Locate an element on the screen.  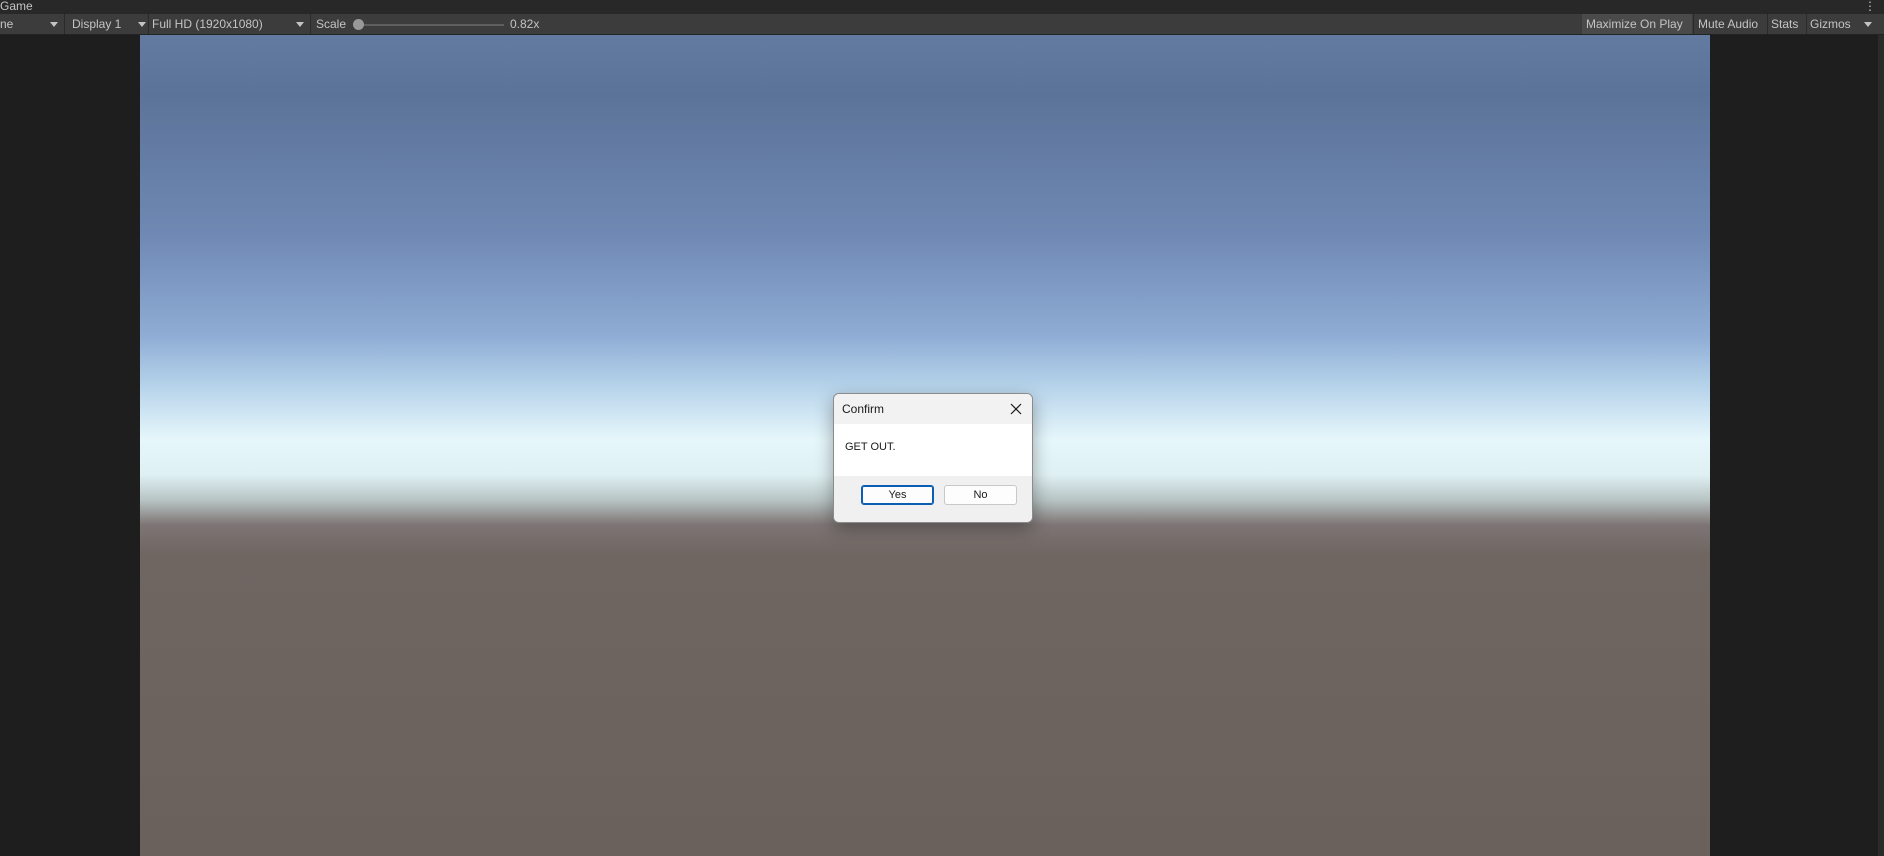
display-dropdown-label: Display 1 is located at coordinates (97, 24).